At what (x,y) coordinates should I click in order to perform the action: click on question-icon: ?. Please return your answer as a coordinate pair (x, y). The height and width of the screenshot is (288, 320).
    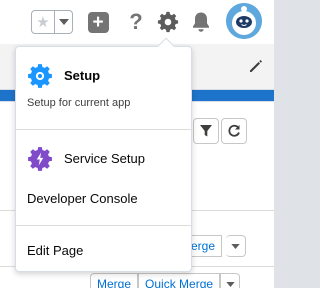
    Looking at the image, I should click on (136, 21).